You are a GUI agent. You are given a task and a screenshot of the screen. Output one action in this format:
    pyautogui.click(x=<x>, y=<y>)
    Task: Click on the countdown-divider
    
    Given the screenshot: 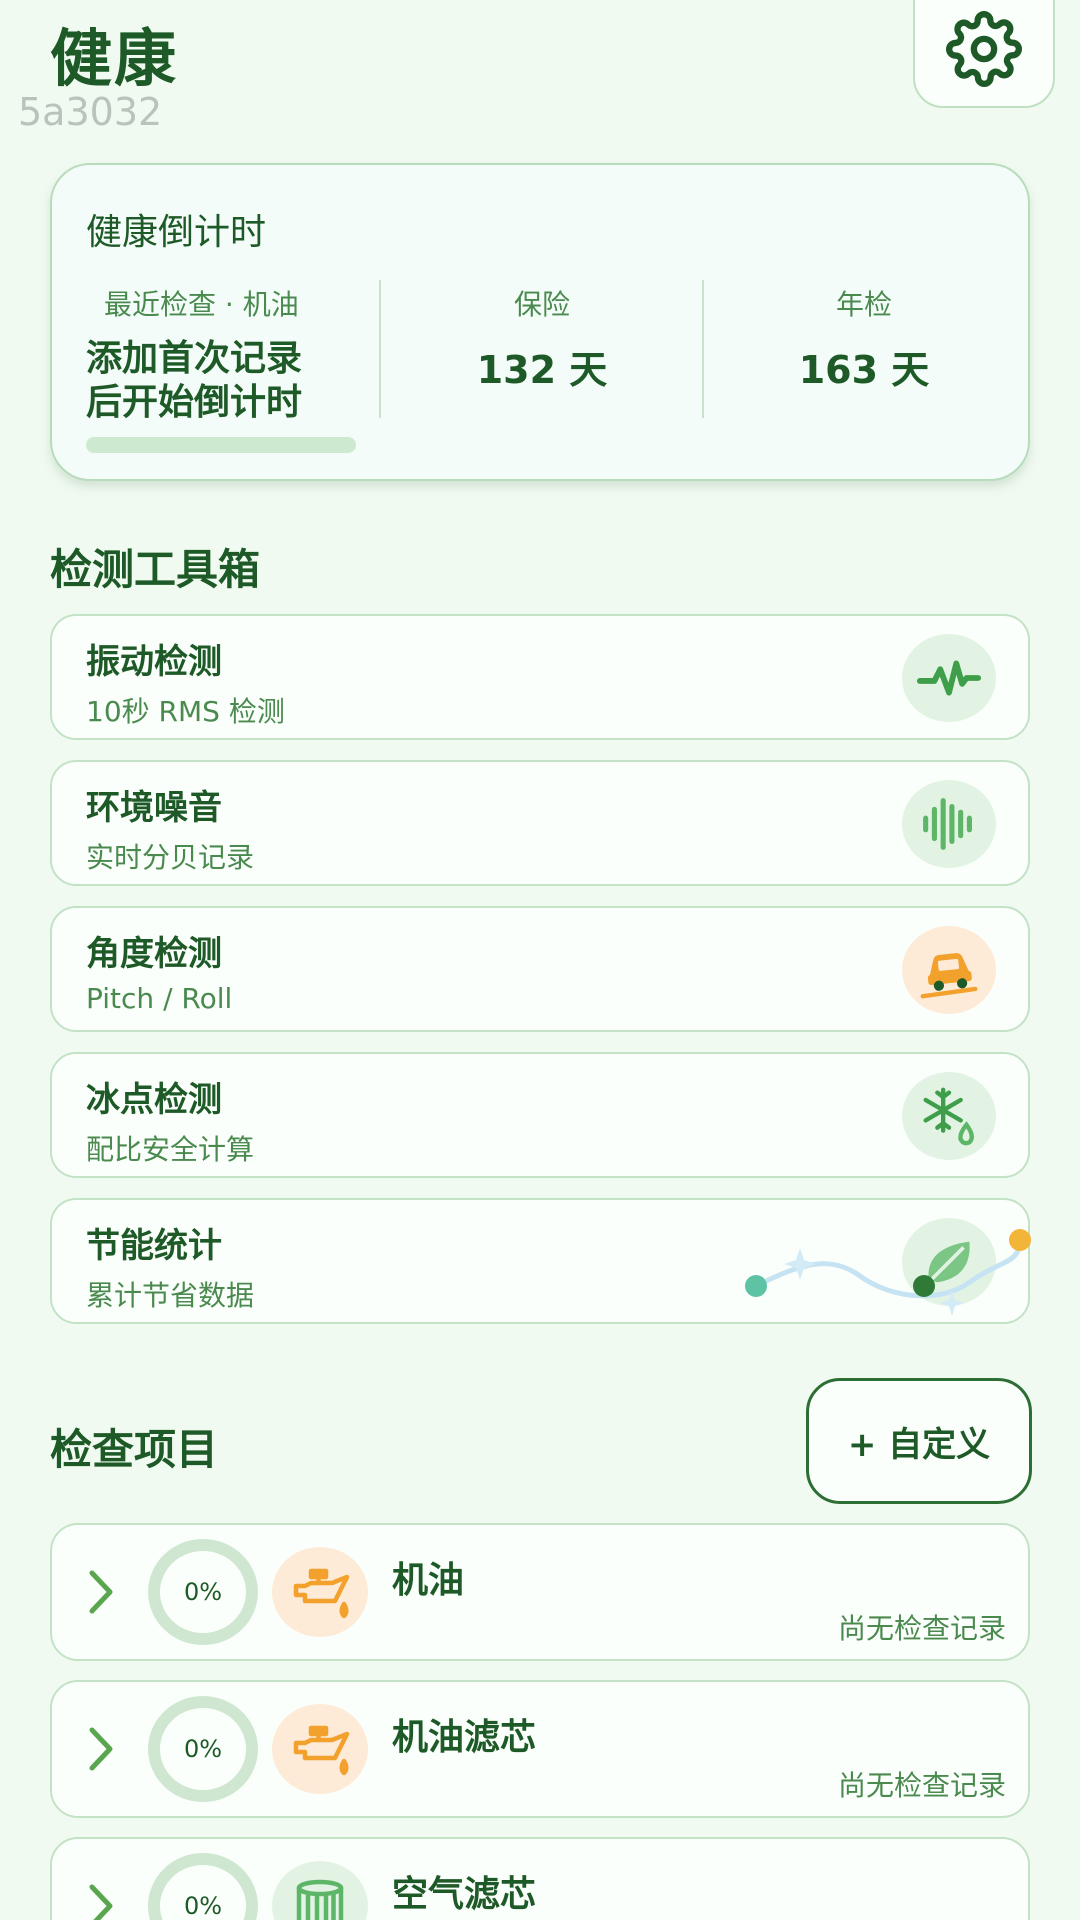 What is the action you would take?
    pyautogui.click(x=380, y=349)
    